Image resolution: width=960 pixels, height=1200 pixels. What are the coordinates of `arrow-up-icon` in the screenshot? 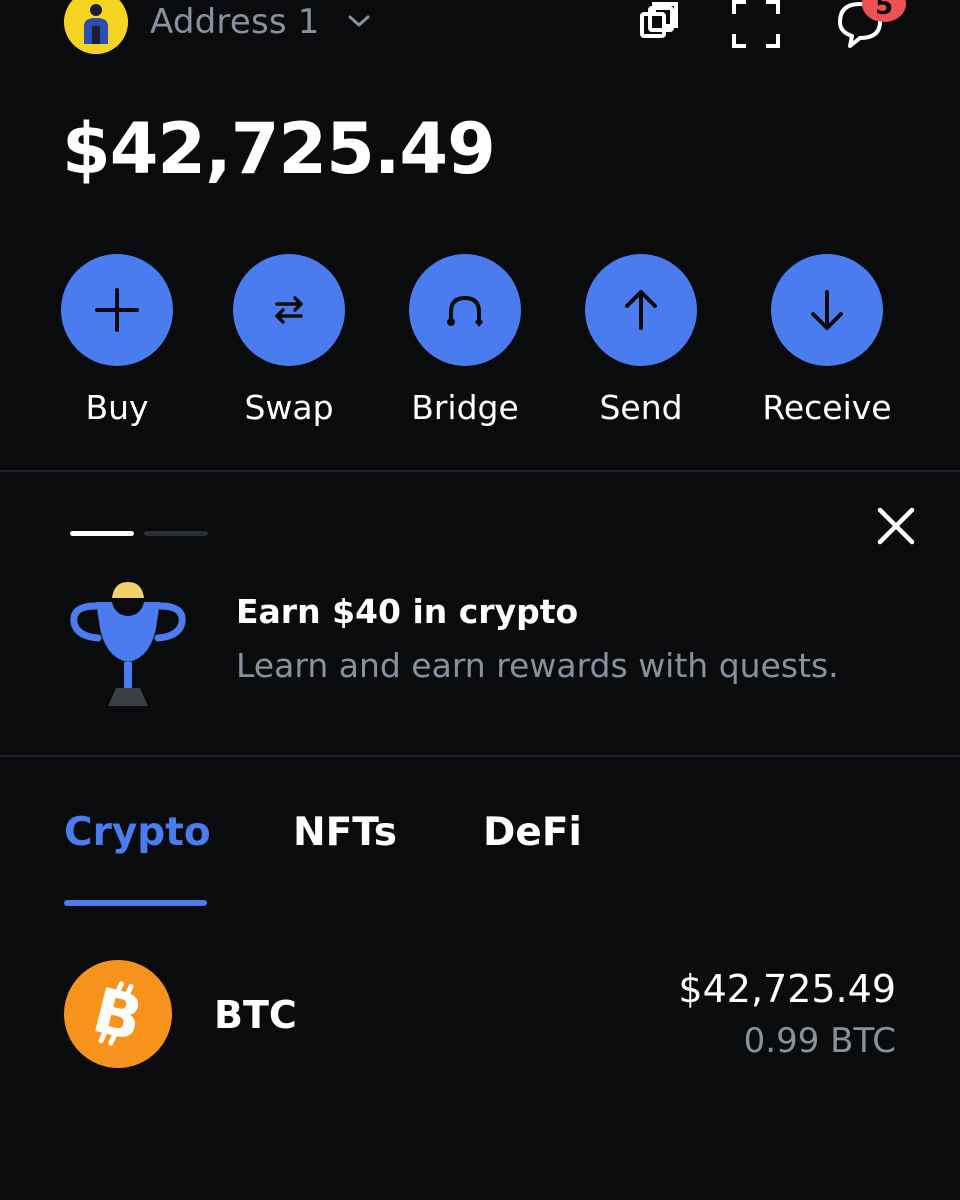 It's located at (641, 310).